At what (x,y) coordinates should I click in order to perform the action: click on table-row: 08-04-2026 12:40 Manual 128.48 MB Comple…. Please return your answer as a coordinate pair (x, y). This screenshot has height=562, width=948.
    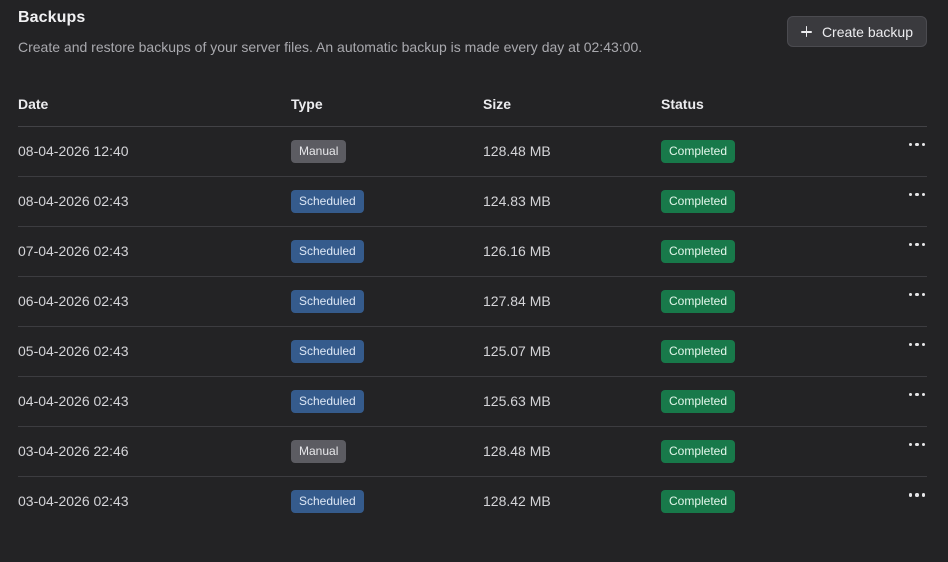
    Looking at the image, I should click on (473, 151).